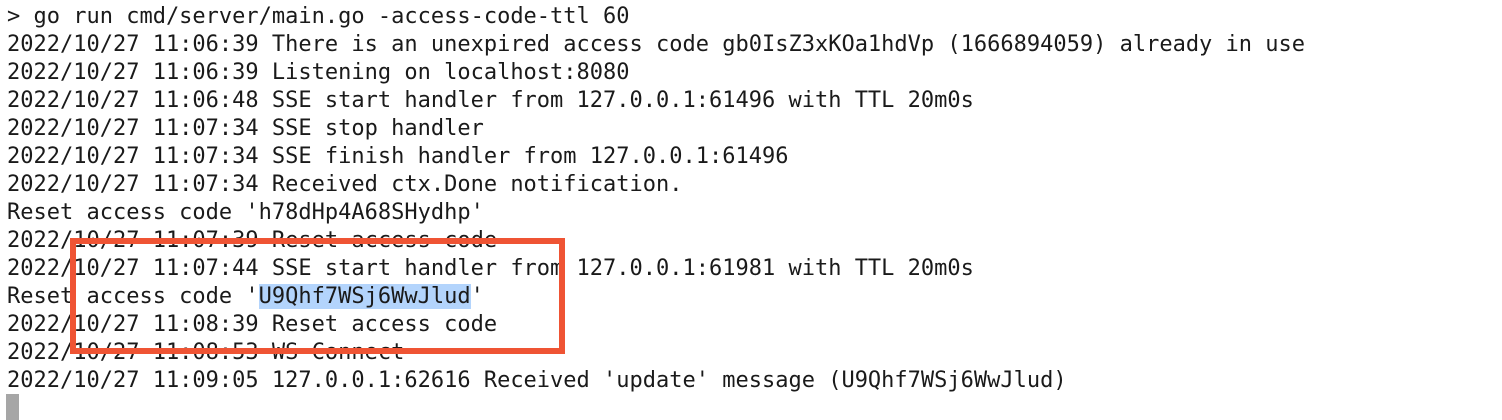  I want to click on log-line: 2022/10/27 11:07:34 SSE stop handler, so click(245, 128).